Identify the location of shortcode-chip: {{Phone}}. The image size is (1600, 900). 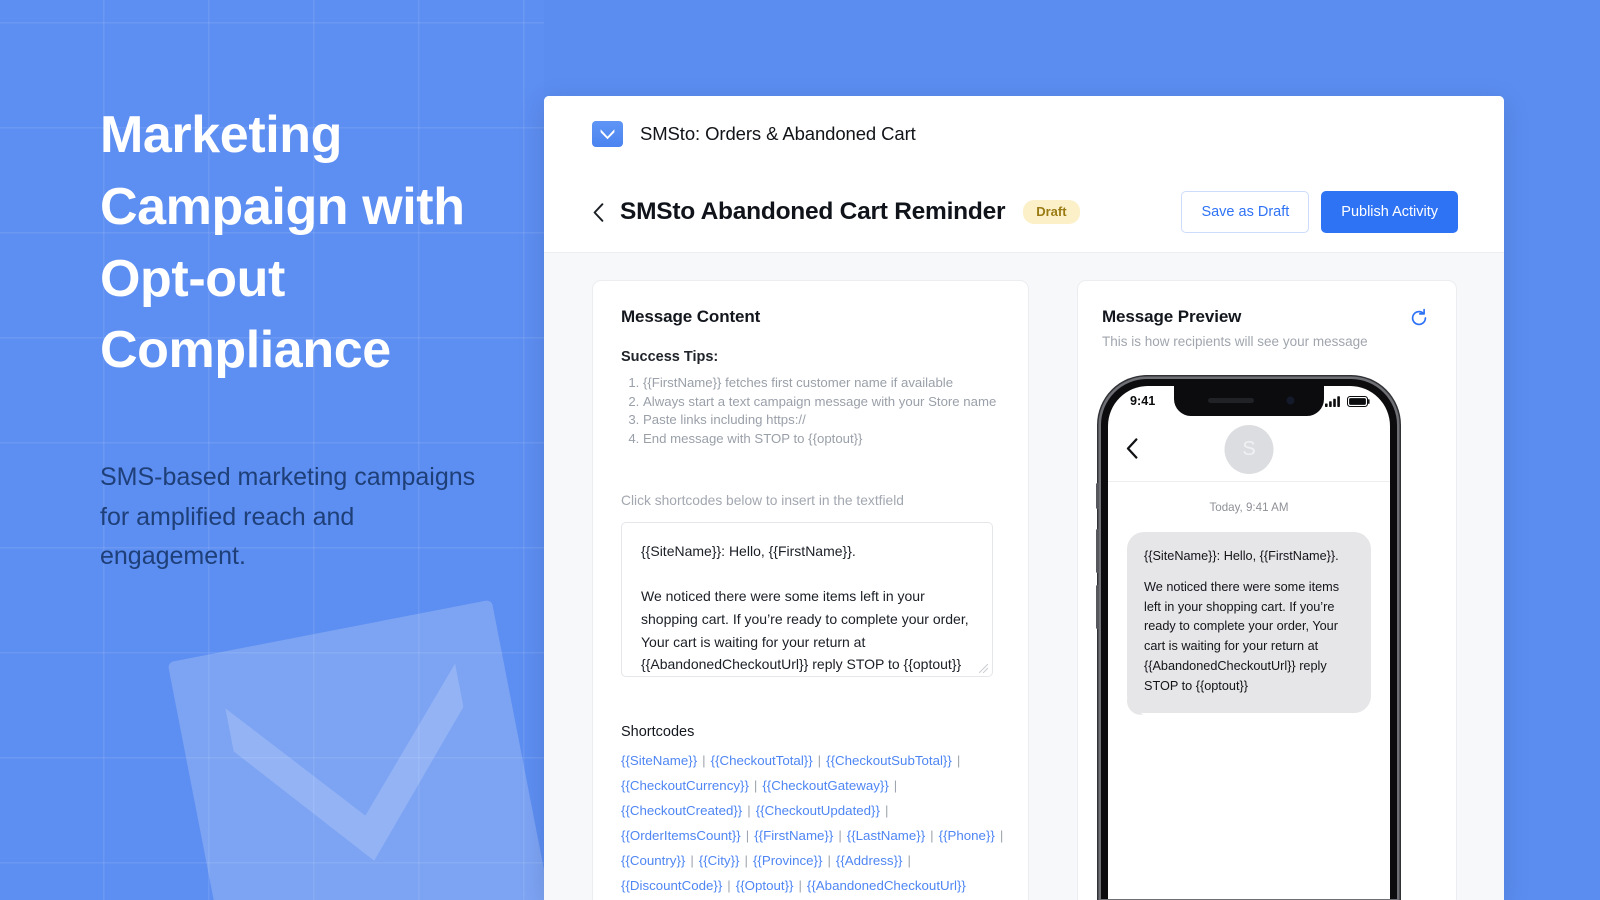
(967, 835).